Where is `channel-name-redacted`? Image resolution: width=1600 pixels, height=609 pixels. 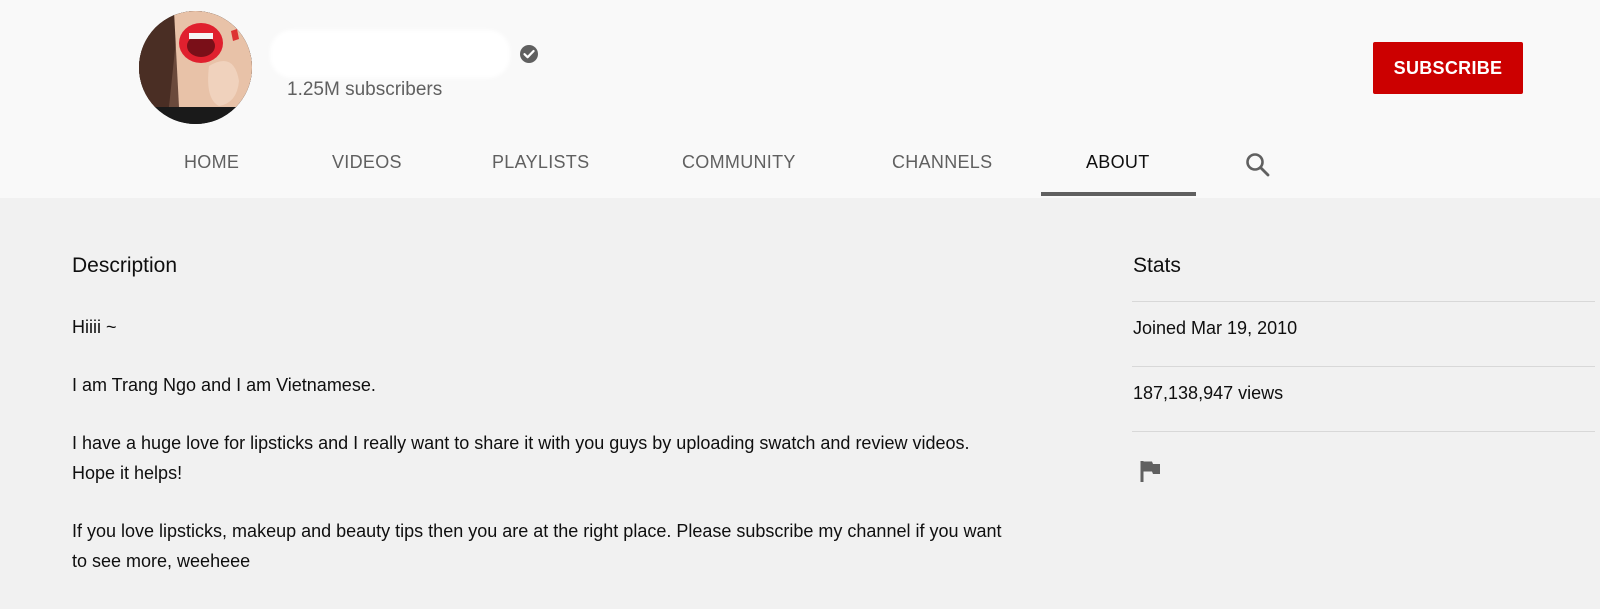 channel-name-redacted is located at coordinates (390, 54).